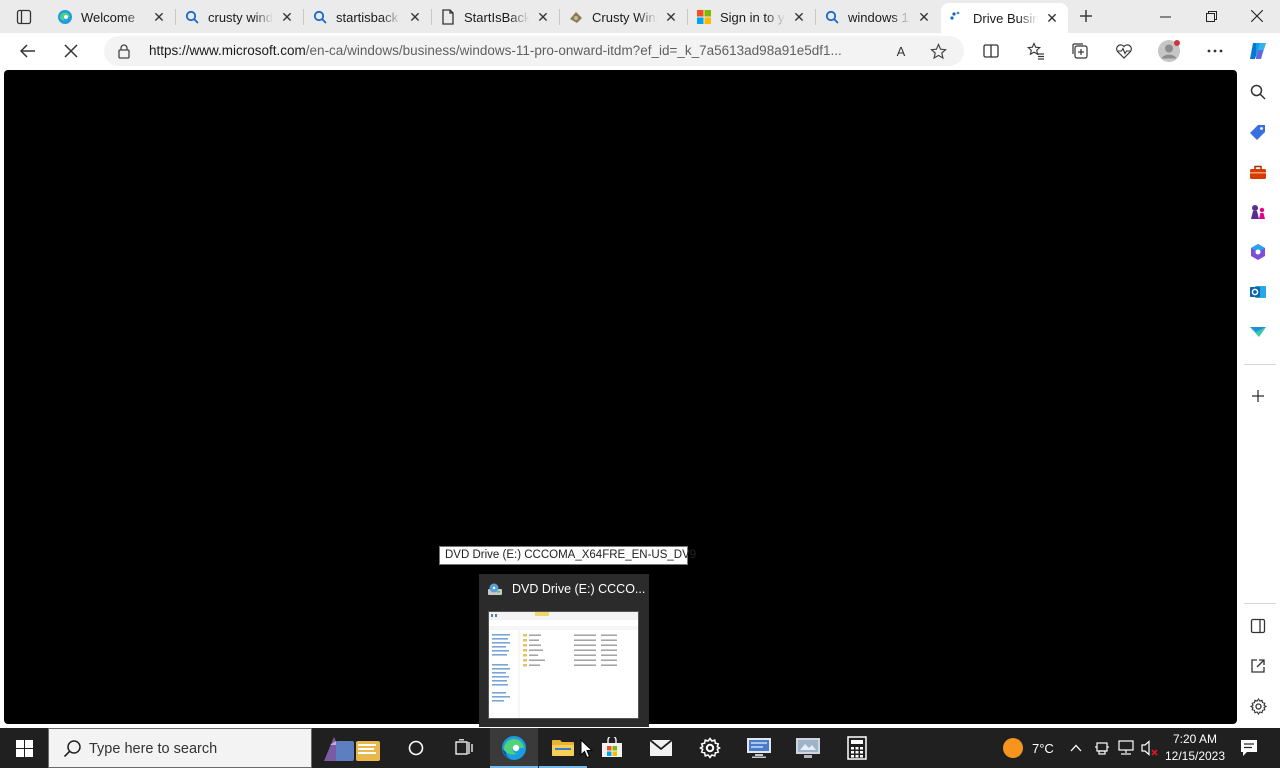 The width and height of the screenshot is (1280, 768). I want to click on taskbar-system-tool-button, so click(808, 748).